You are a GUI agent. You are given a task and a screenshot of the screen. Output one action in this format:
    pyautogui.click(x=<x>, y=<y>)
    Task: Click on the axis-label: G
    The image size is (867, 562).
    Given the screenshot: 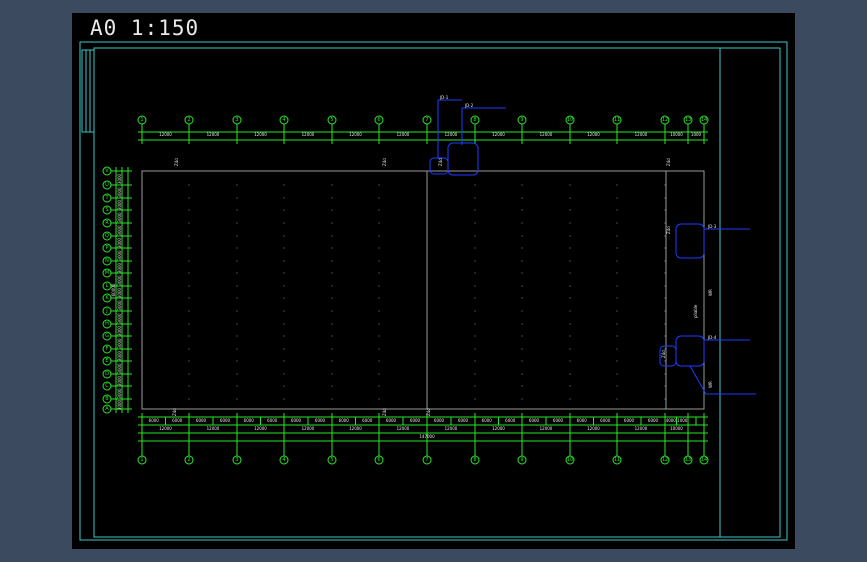 What is the action you would take?
    pyautogui.click(x=107, y=336)
    